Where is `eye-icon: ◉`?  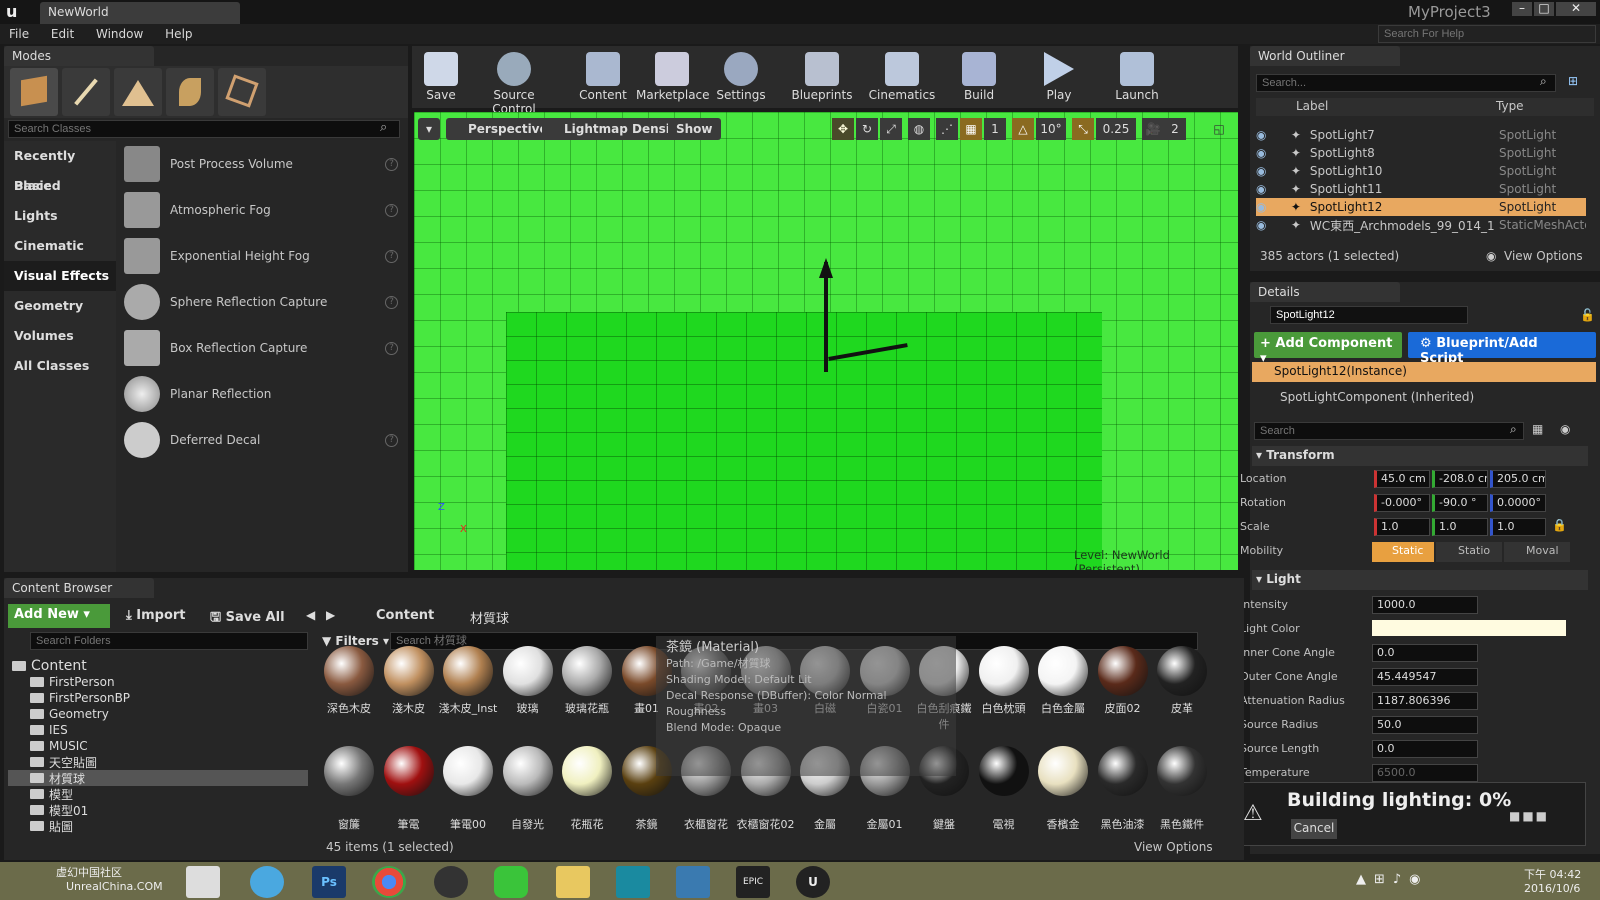 eye-icon: ◉ is located at coordinates (1565, 429).